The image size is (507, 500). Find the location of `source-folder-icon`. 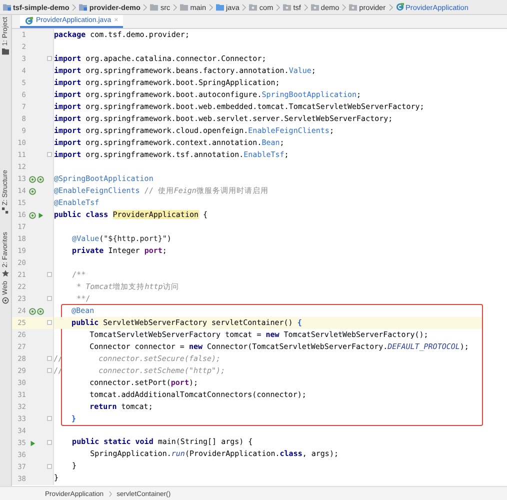

source-folder-icon is located at coordinates (220, 7).